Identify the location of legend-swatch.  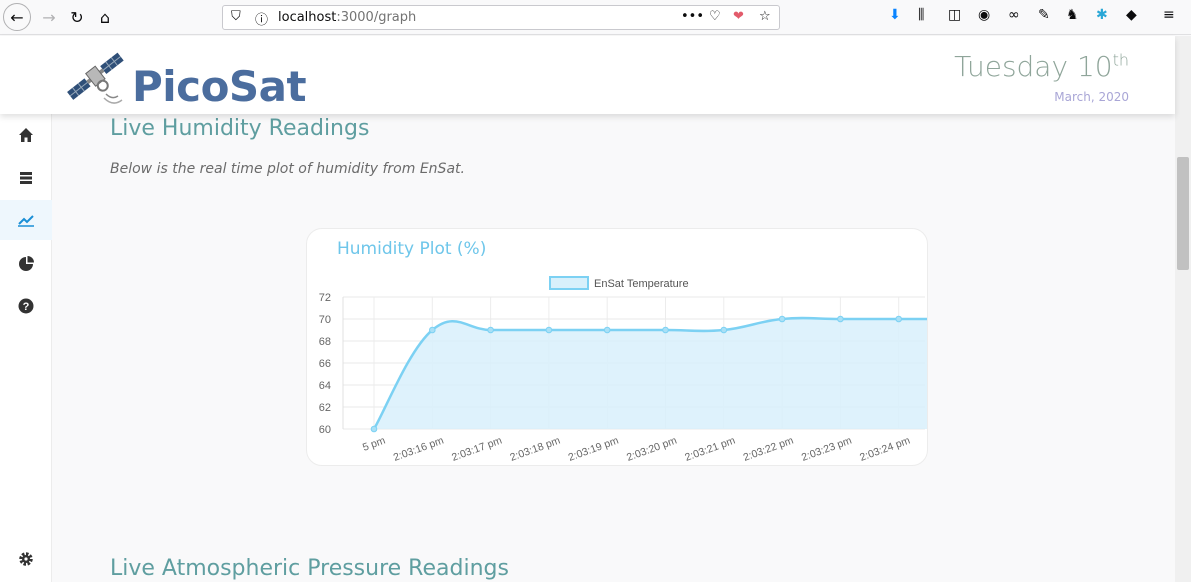
(569, 283).